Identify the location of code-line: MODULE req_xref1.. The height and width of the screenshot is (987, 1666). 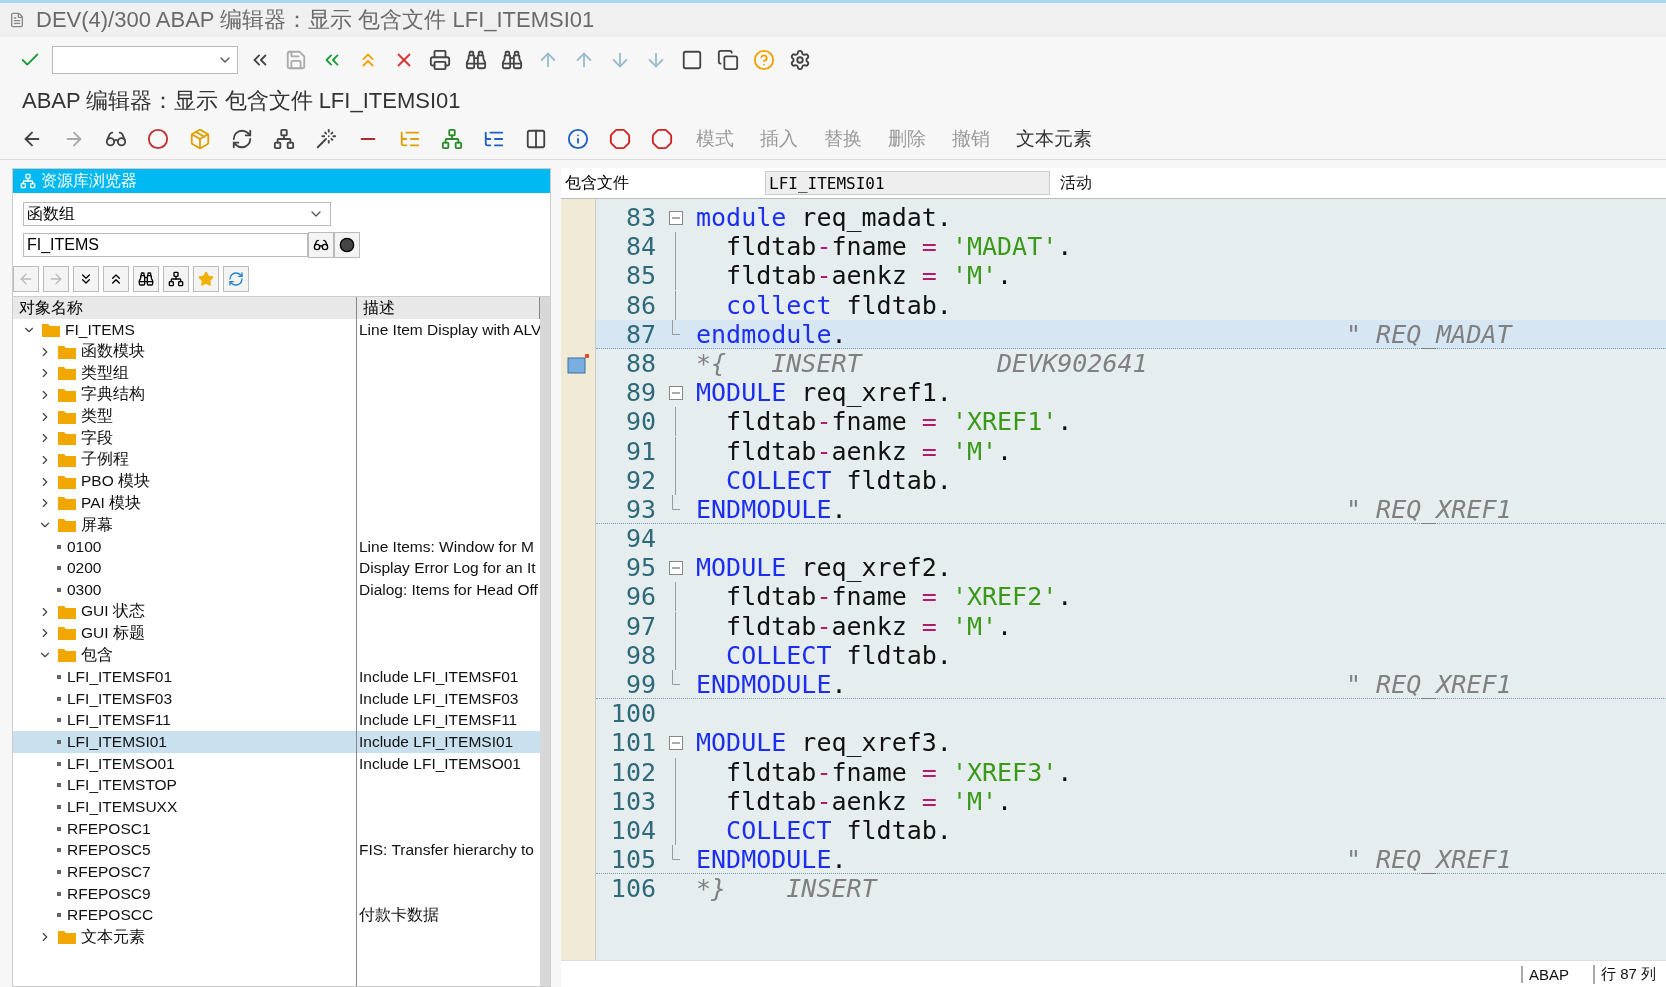
(824, 393).